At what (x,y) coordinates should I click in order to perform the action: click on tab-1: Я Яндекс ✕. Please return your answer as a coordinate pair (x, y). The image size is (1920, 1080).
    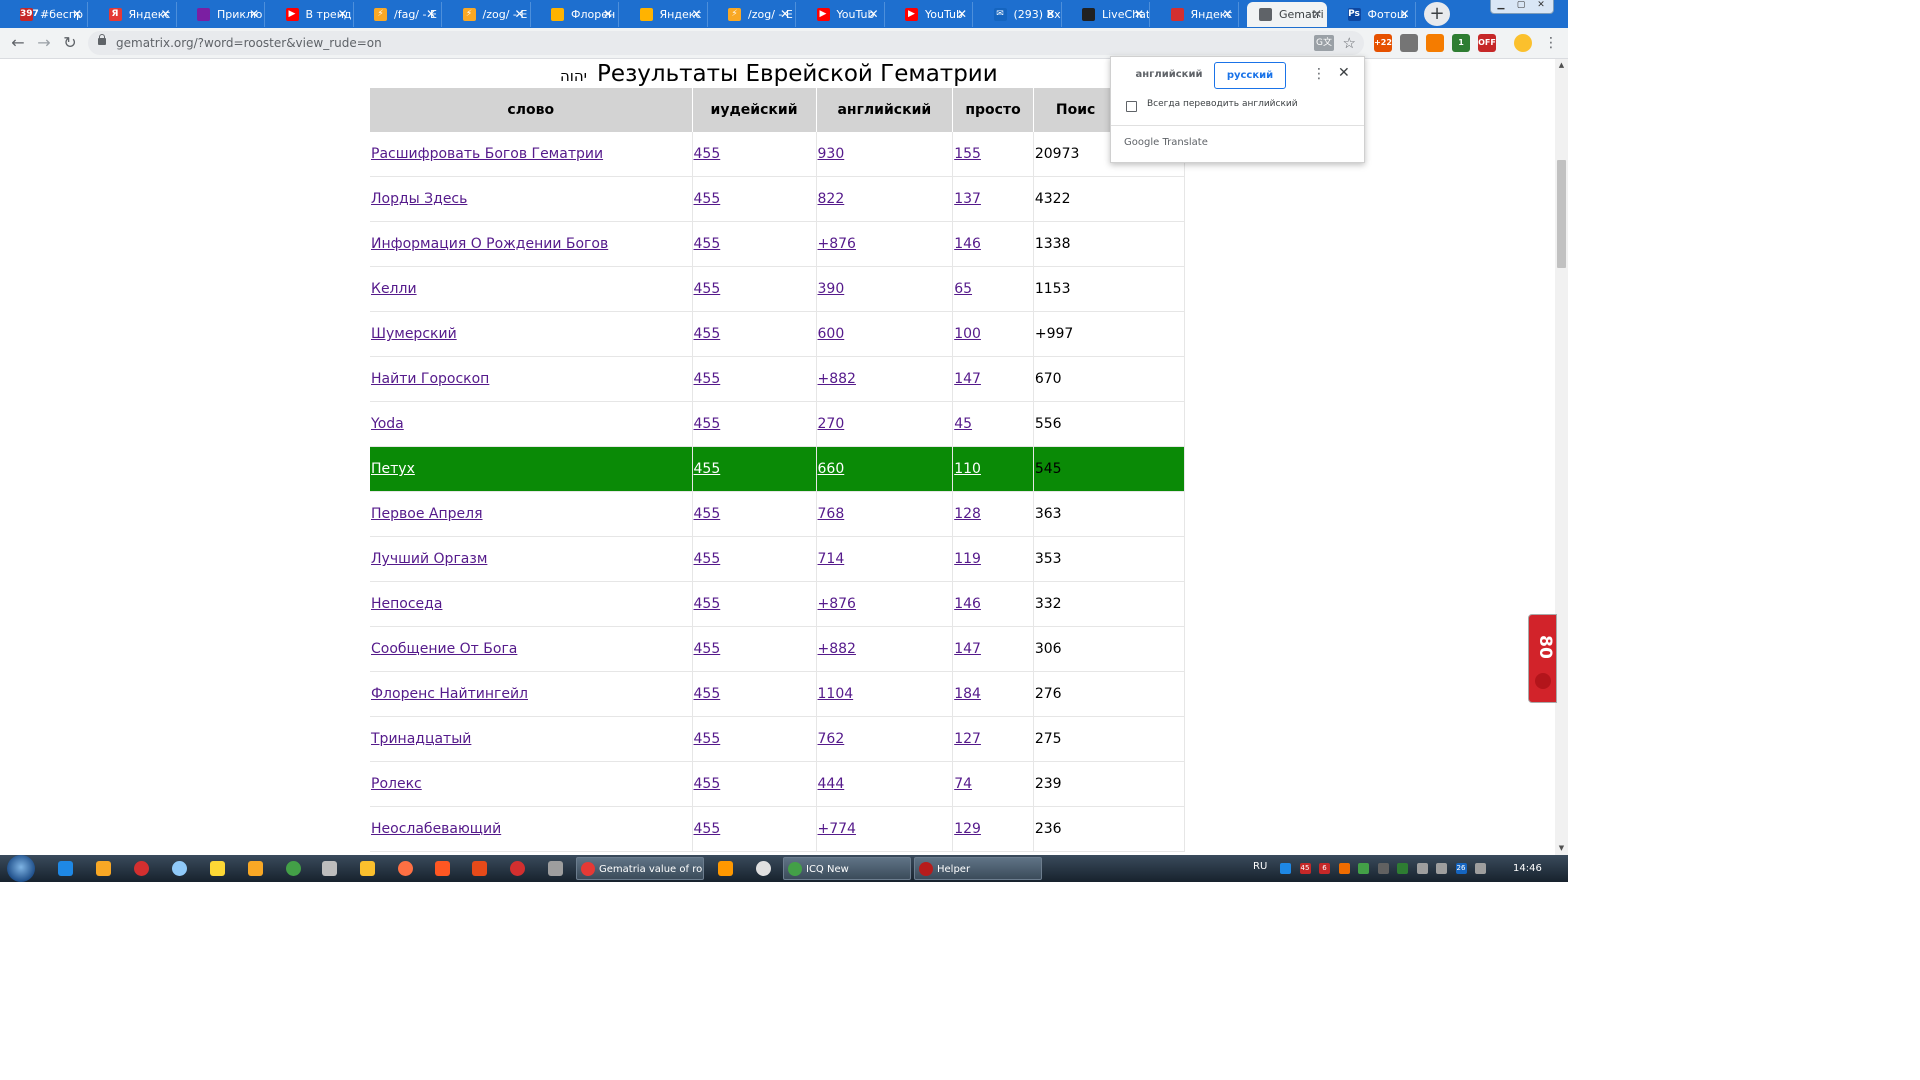
    Looking at the image, I should click on (137, 14).